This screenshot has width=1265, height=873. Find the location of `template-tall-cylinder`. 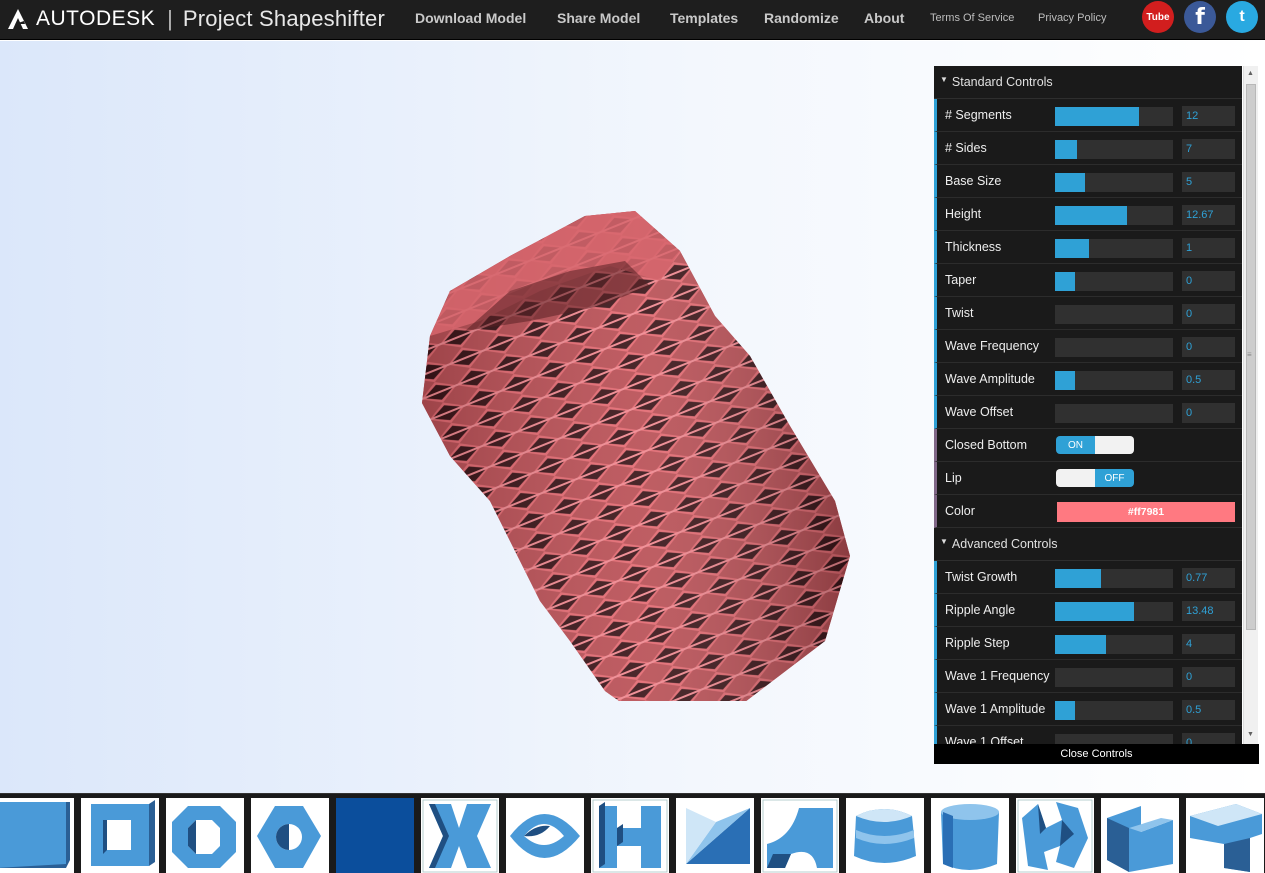

template-tall-cylinder is located at coordinates (970, 835).